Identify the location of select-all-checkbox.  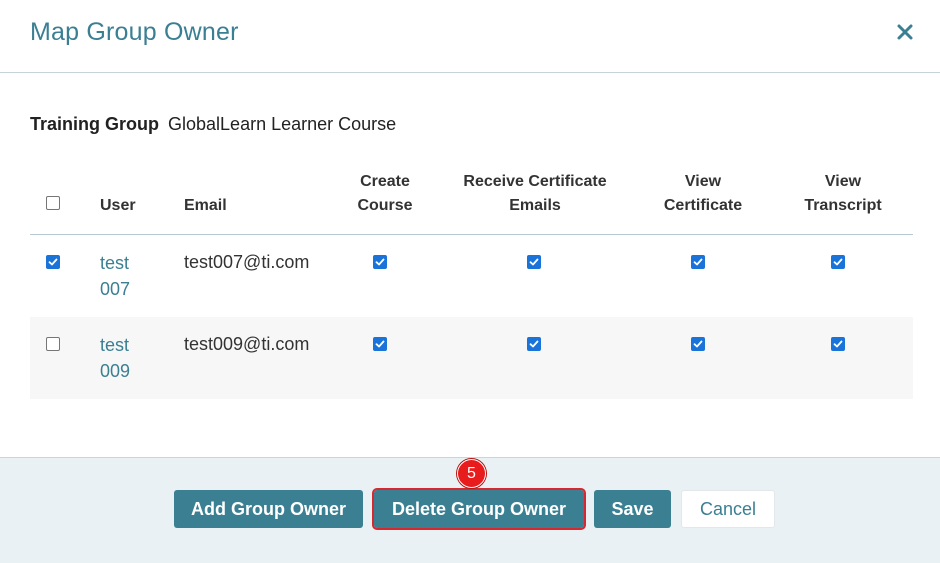
(53, 203).